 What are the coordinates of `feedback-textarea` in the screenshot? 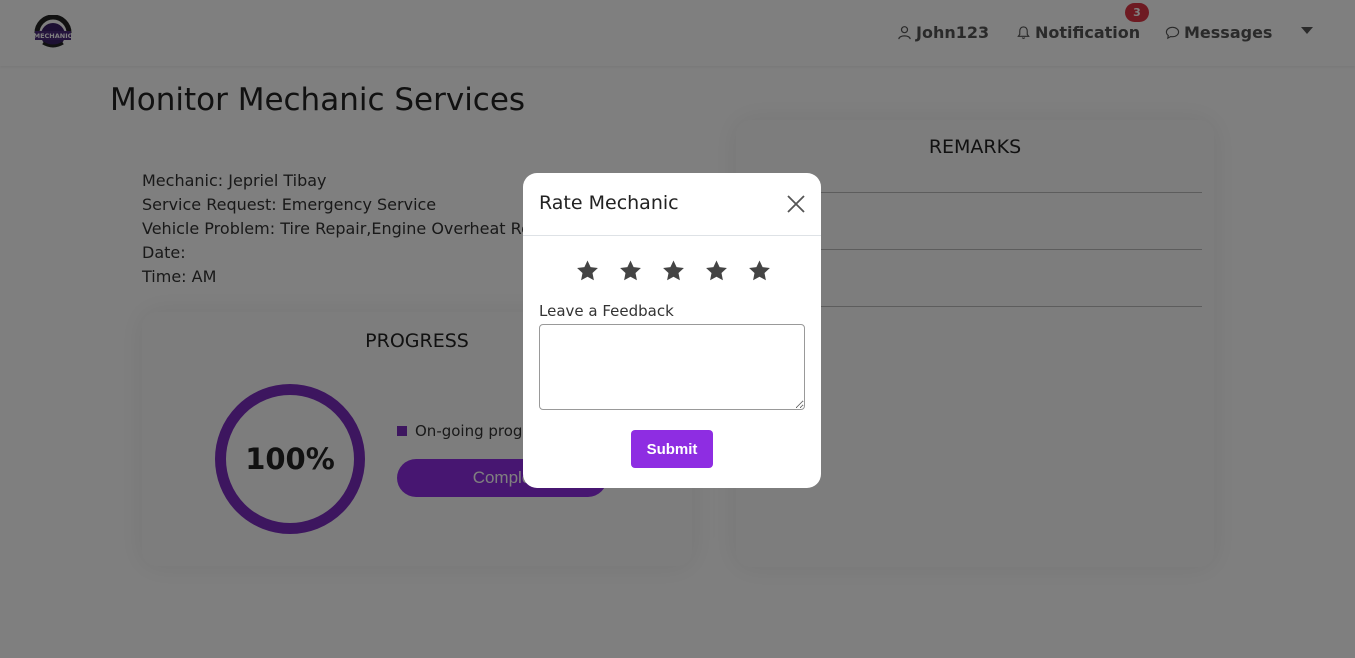 It's located at (672, 367).